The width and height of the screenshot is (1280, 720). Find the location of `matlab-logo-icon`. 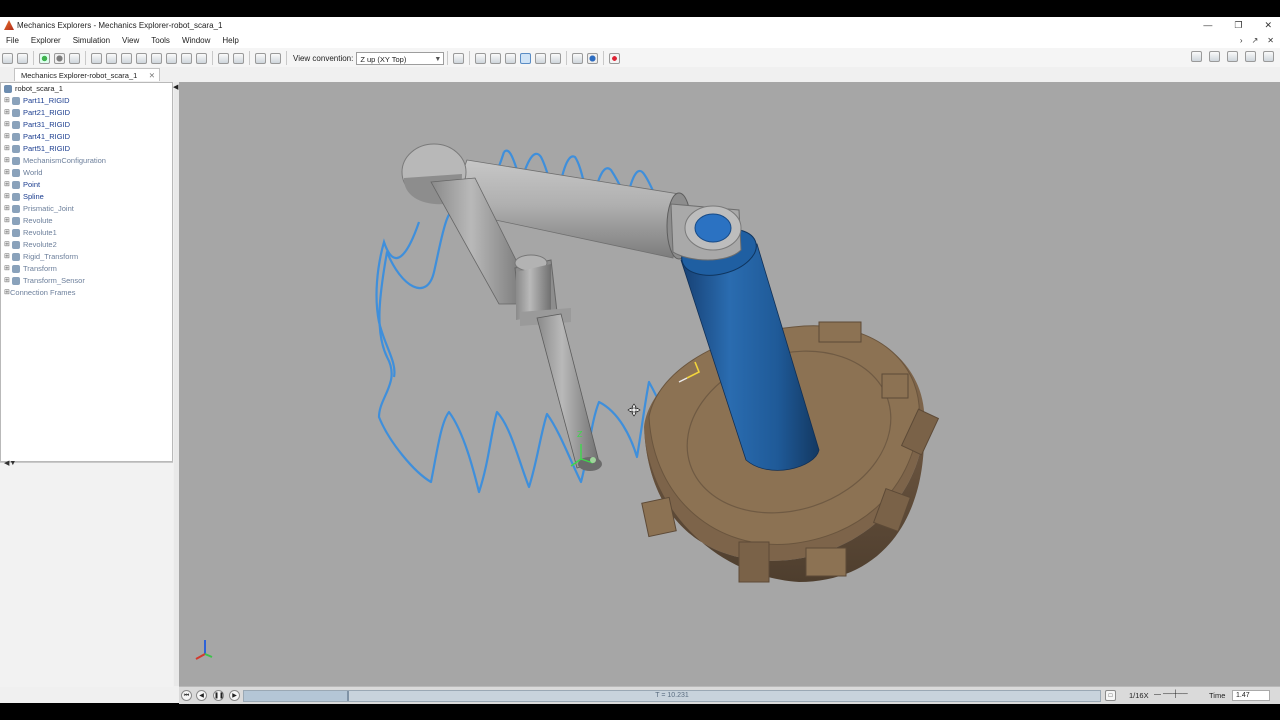

matlab-logo-icon is located at coordinates (9, 25).